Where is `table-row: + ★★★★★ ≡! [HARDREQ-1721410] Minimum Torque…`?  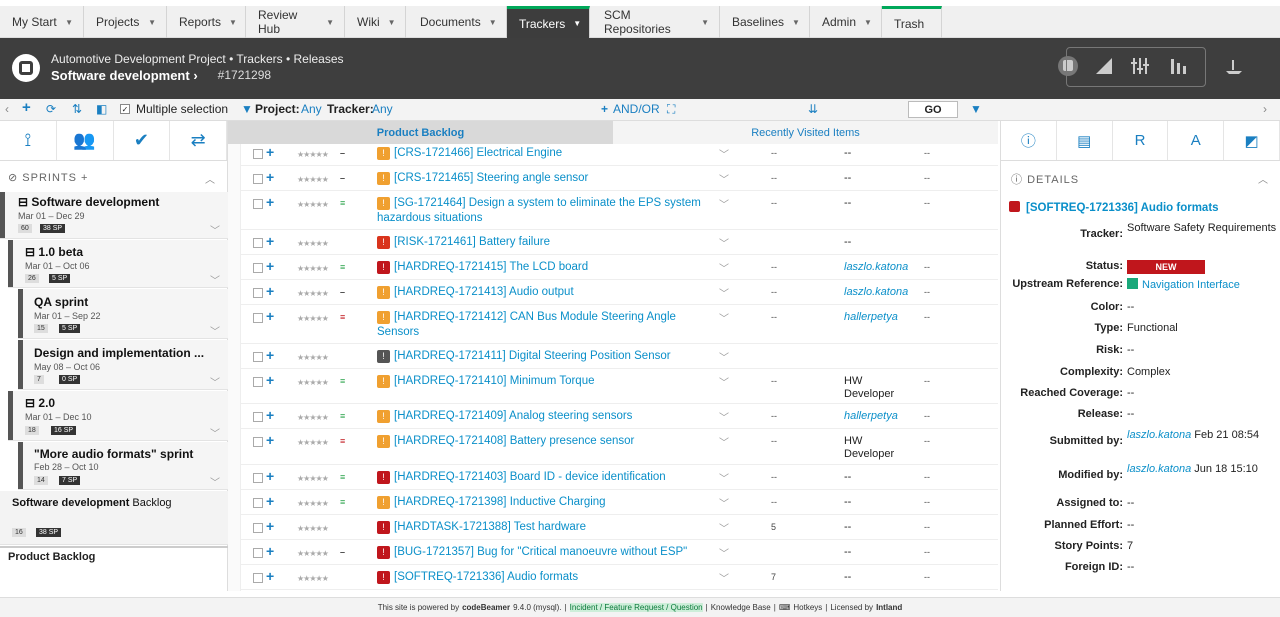
table-row: + ★★★★★ ≡! [HARDREQ-1721410] Minimum Torque… is located at coordinates (619, 386).